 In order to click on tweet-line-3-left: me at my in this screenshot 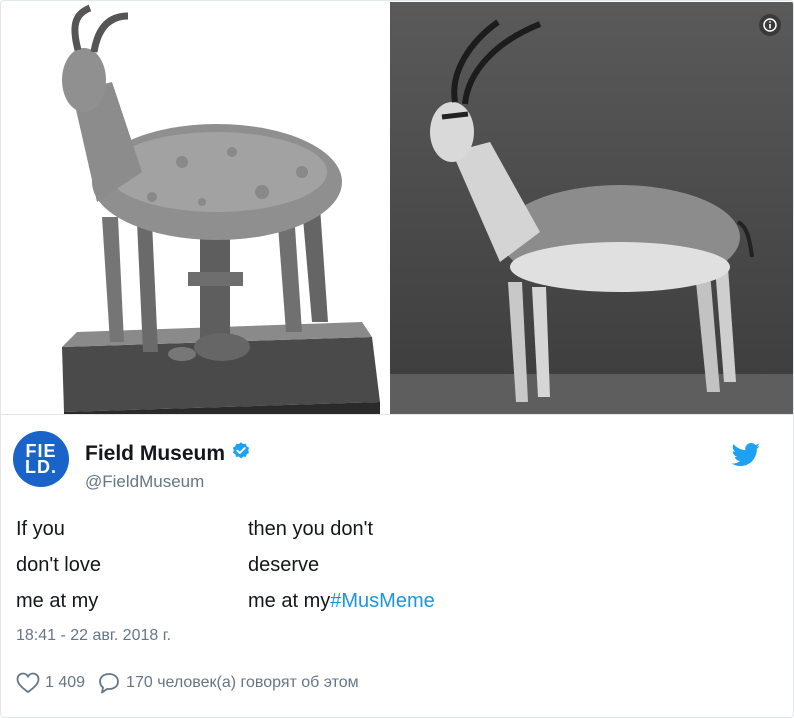, I will do `click(57, 601)`.